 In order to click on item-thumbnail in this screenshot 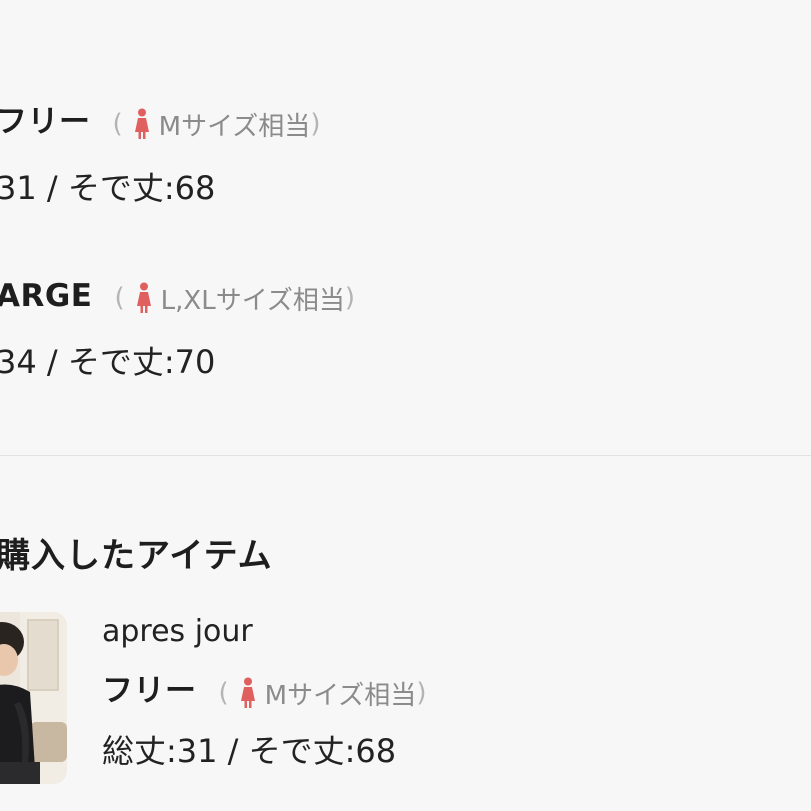, I will do `click(33, 698)`.